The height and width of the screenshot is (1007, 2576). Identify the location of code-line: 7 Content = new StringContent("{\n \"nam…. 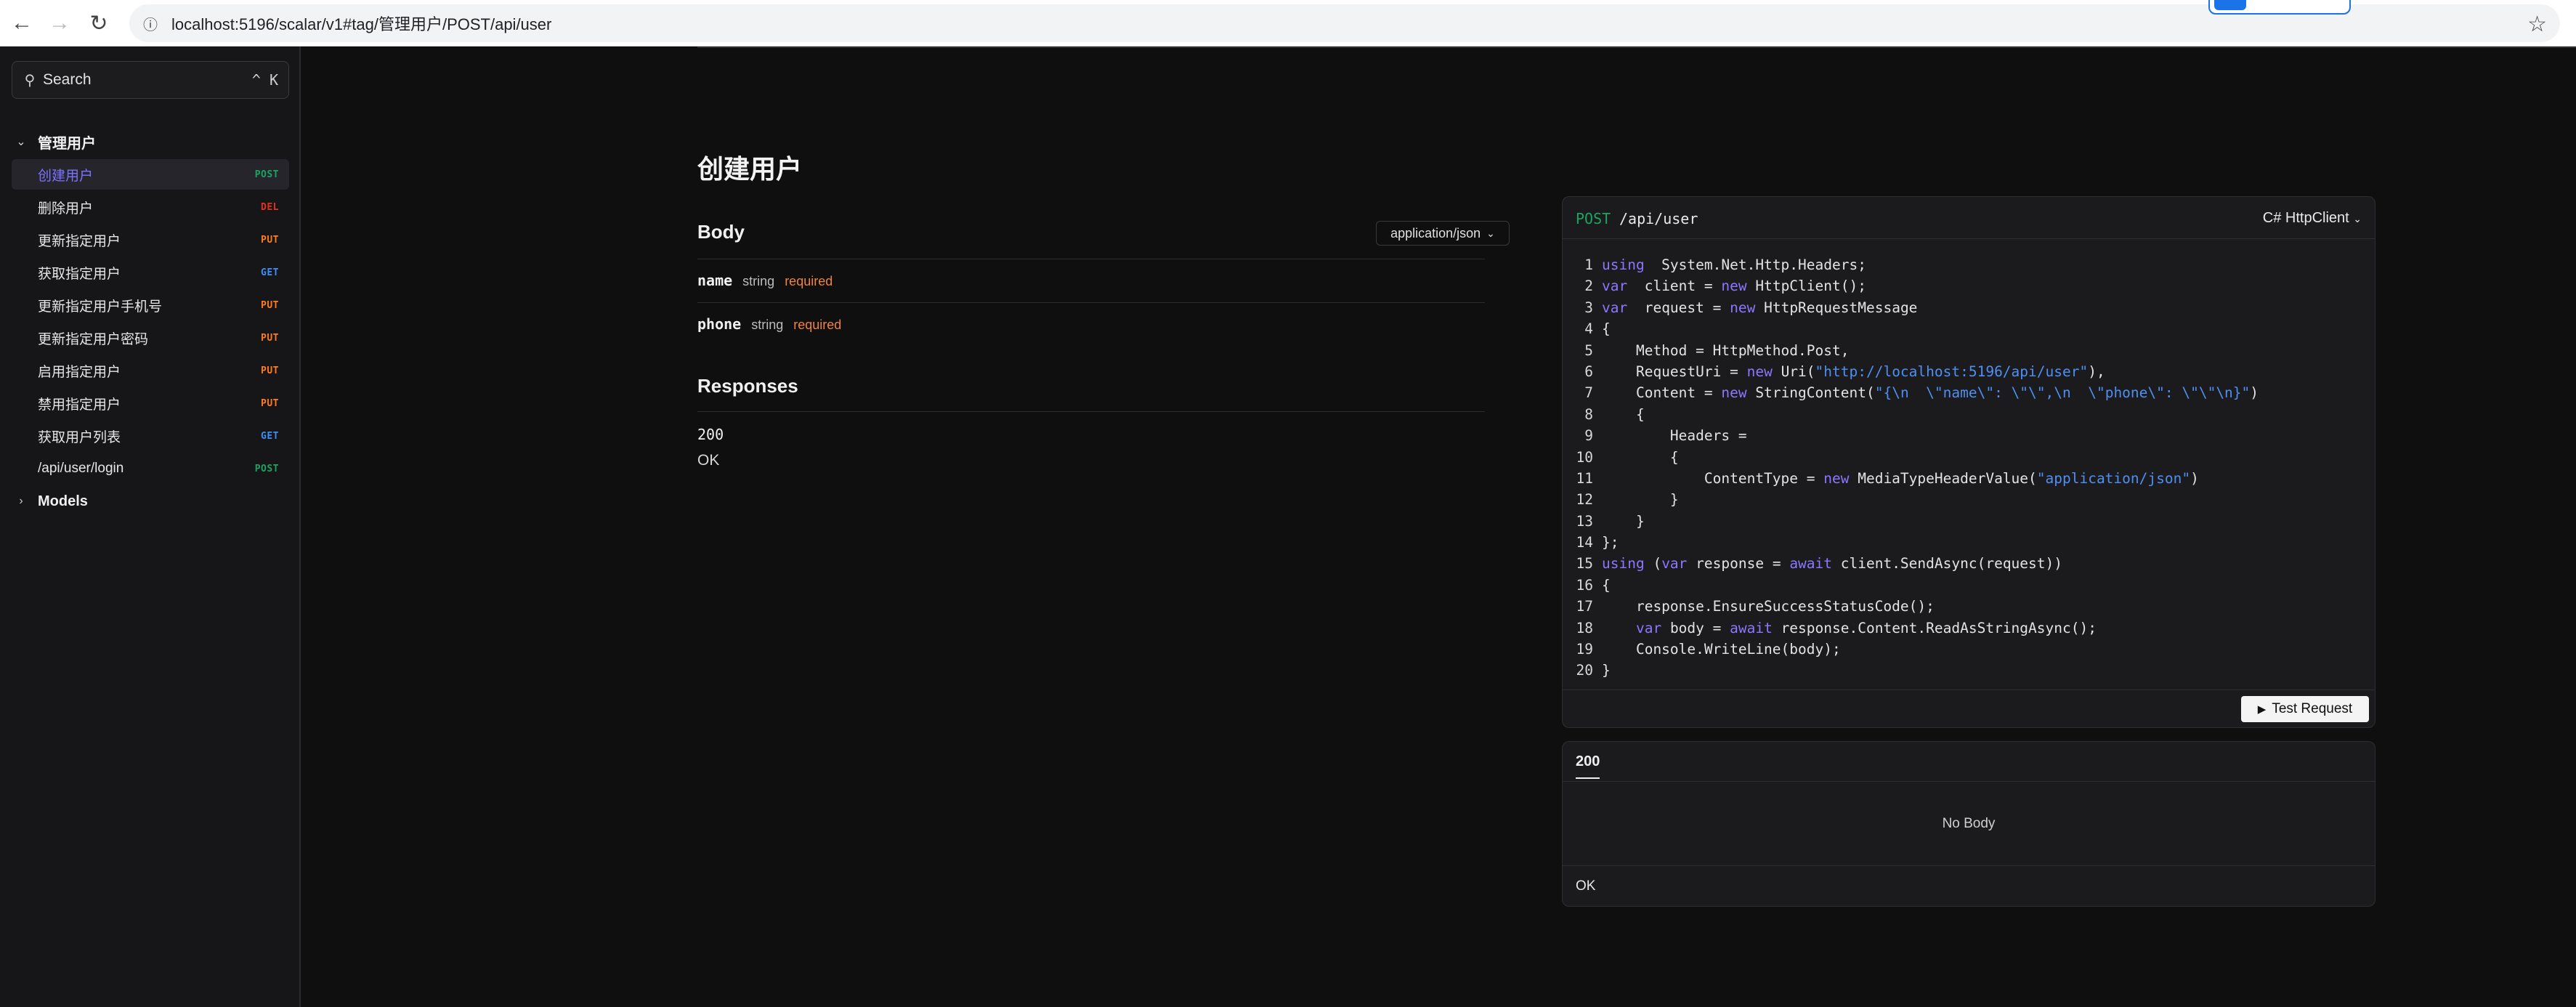
(1969, 394).